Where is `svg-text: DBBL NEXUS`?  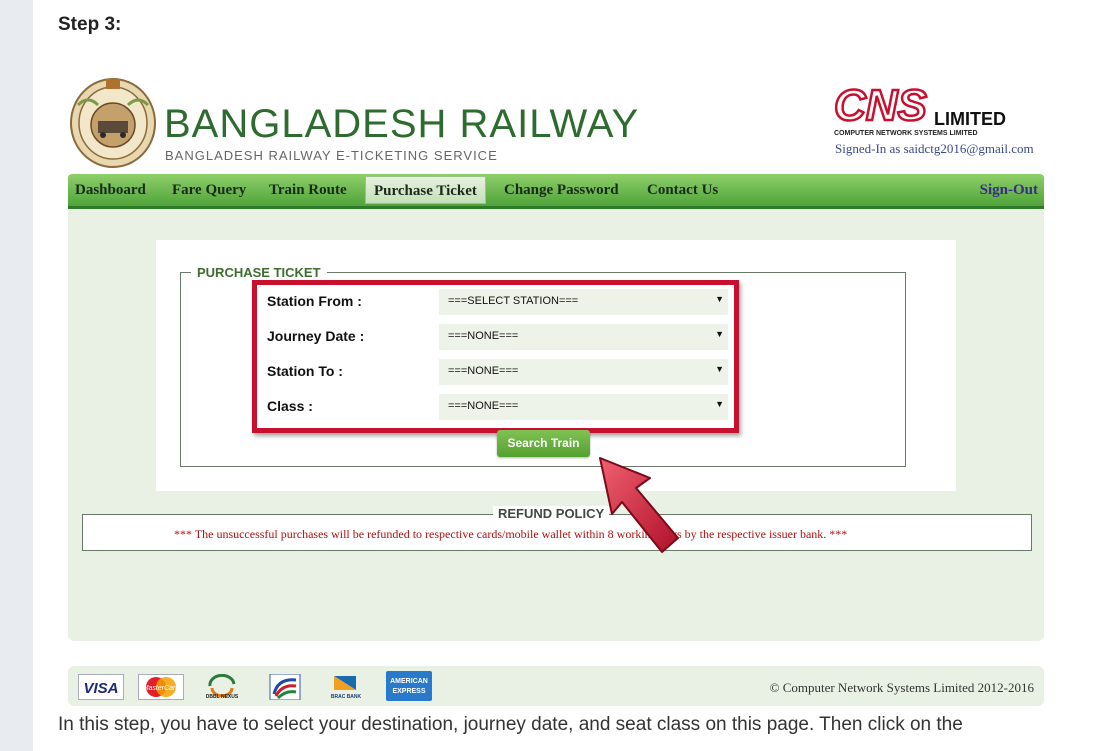
svg-text: DBBL NEXUS is located at coordinates (222, 697).